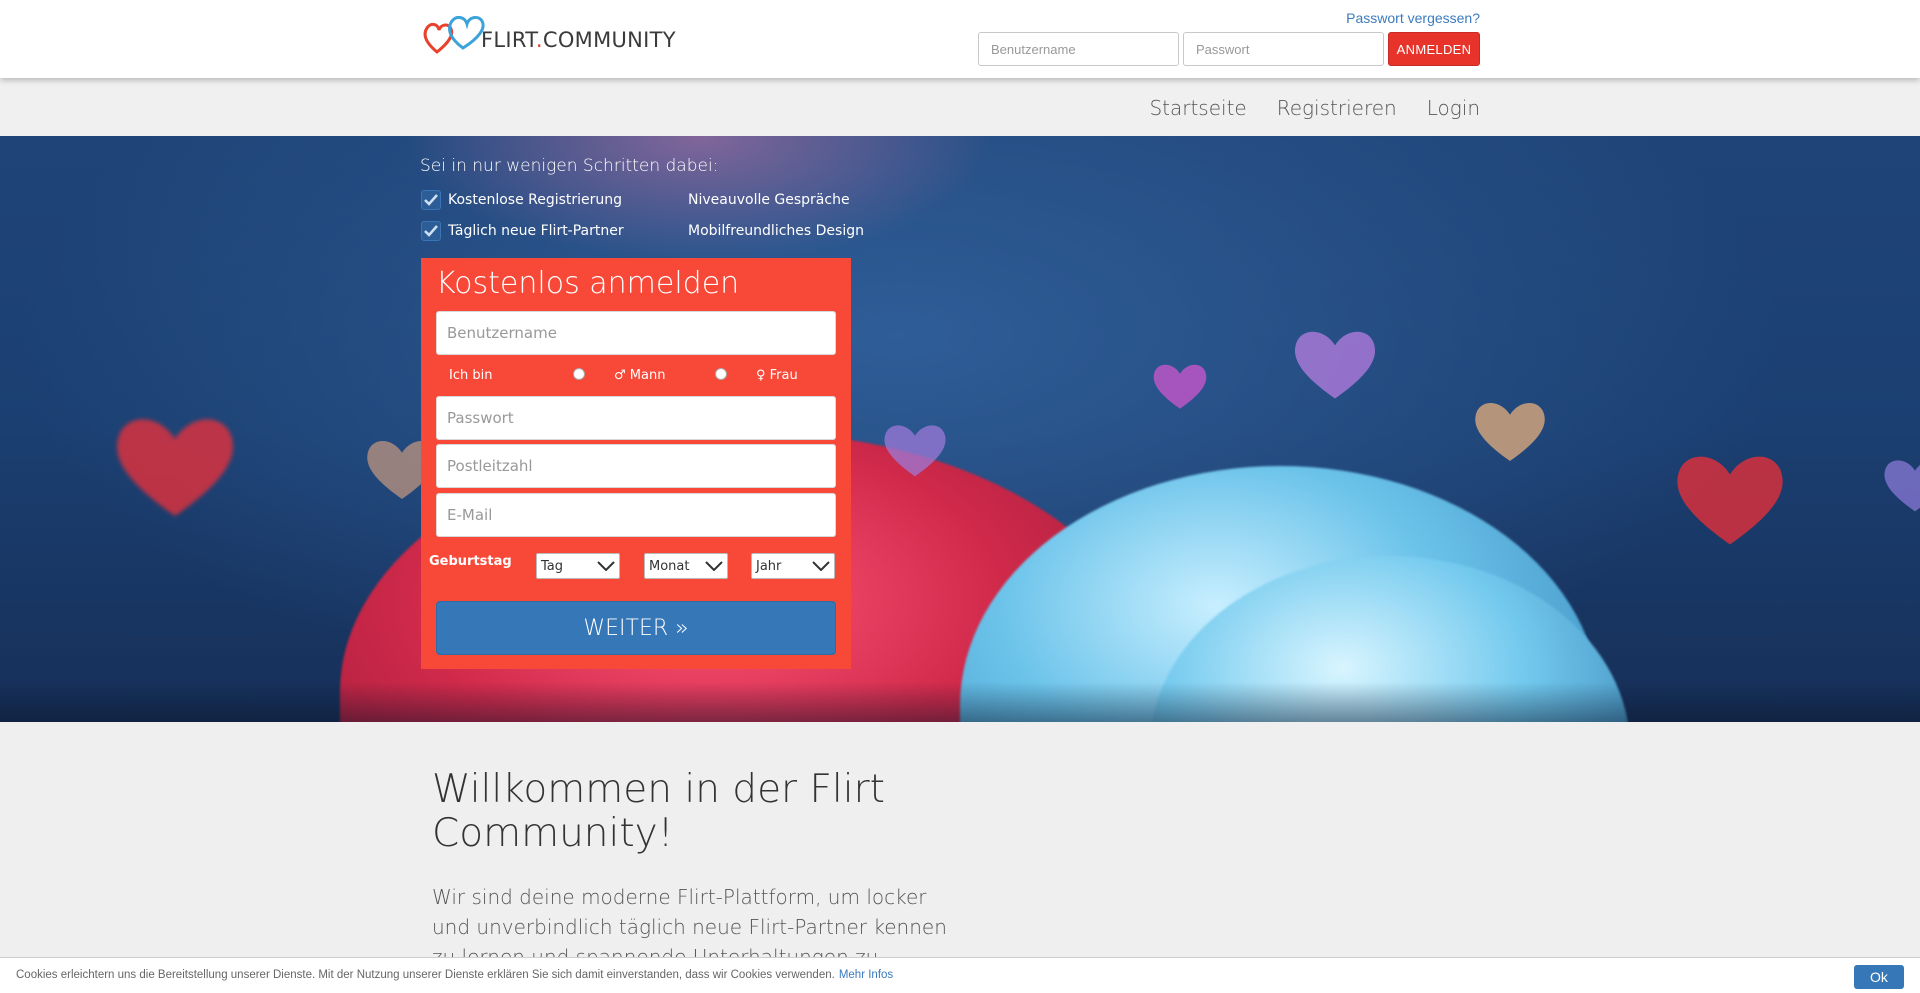 The width and height of the screenshot is (1920, 993). I want to click on feature-label: Kostenlose Registrierung, so click(535, 200).